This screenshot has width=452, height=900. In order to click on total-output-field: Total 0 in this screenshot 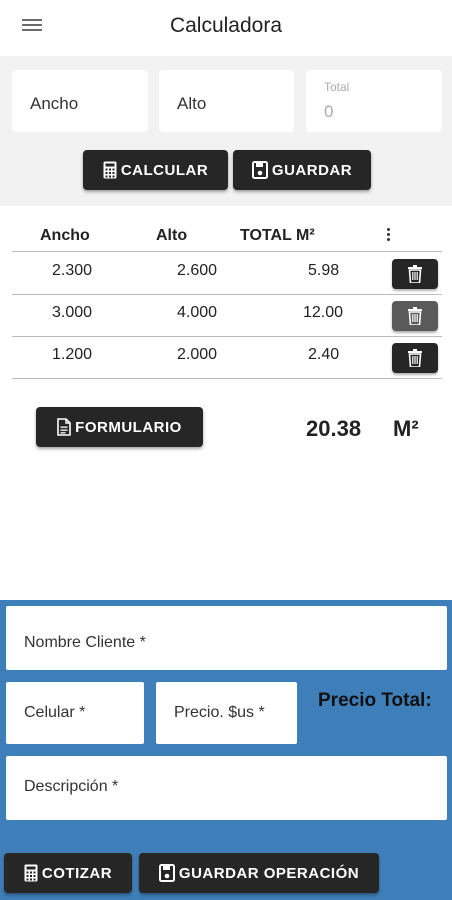, I will do `click(374, 101)`.